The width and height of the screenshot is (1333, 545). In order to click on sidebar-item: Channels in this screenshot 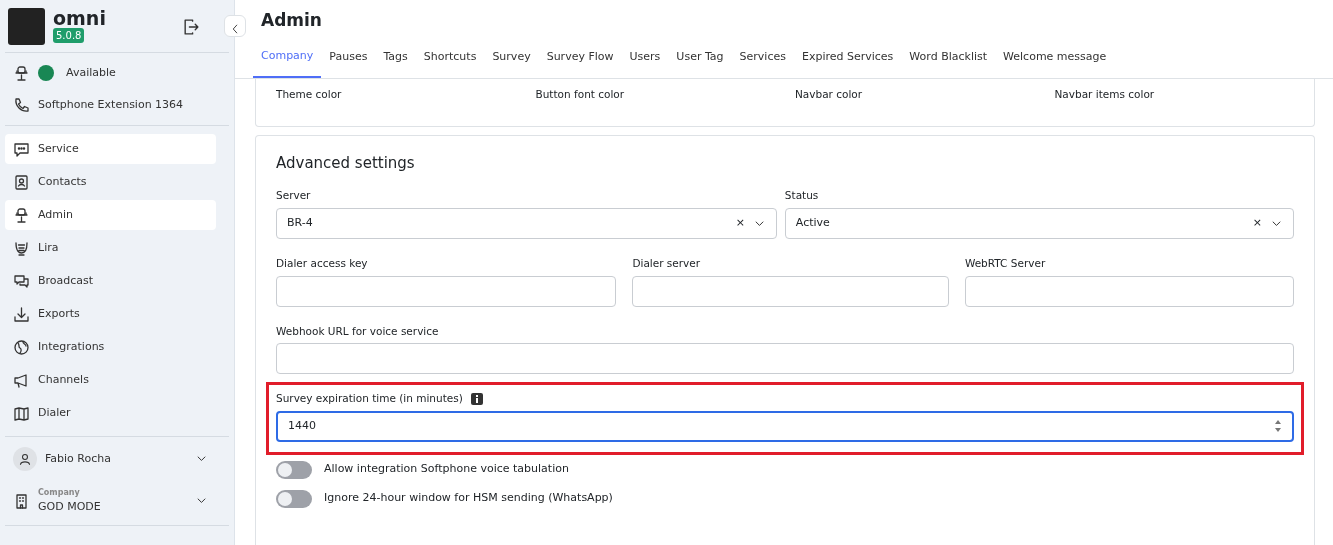, I will do `click(110, 380)`.